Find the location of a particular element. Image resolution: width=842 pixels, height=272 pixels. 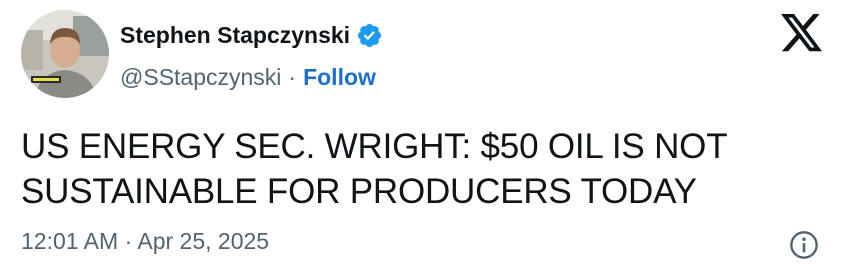

tweet-date: Apr 25, 2025 is located at coordinates (203, 241).